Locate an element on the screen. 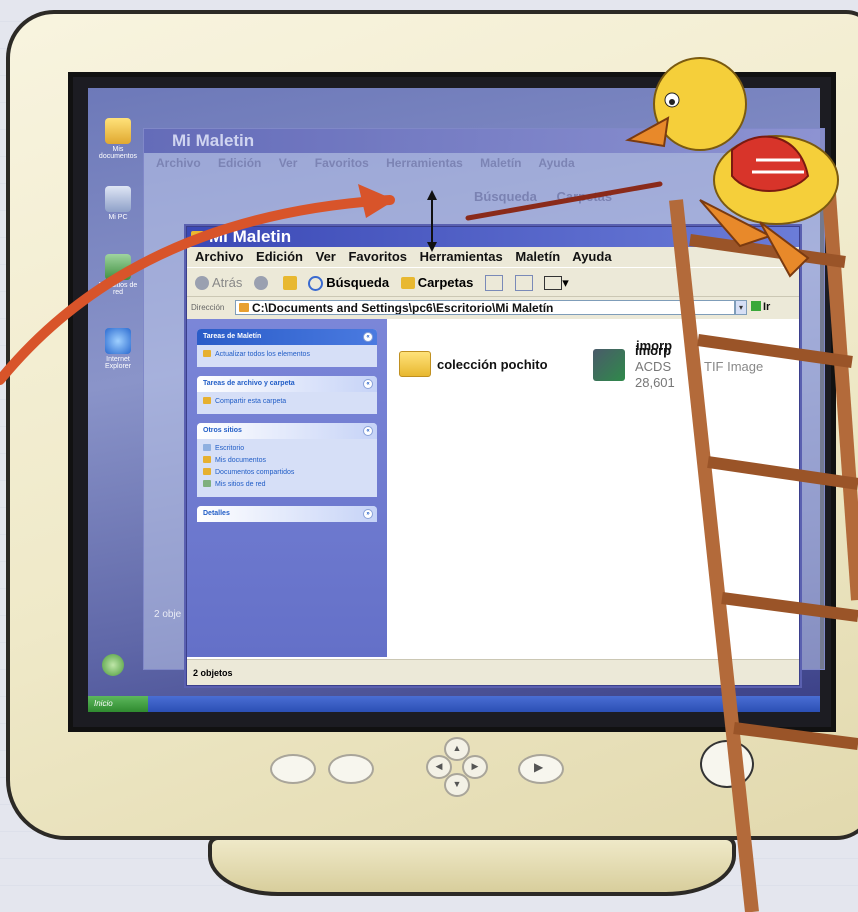 This screenshot has height=912, width=858. file-item-coleccion-pochito: colección pochito is located at coordinates (492, 364).